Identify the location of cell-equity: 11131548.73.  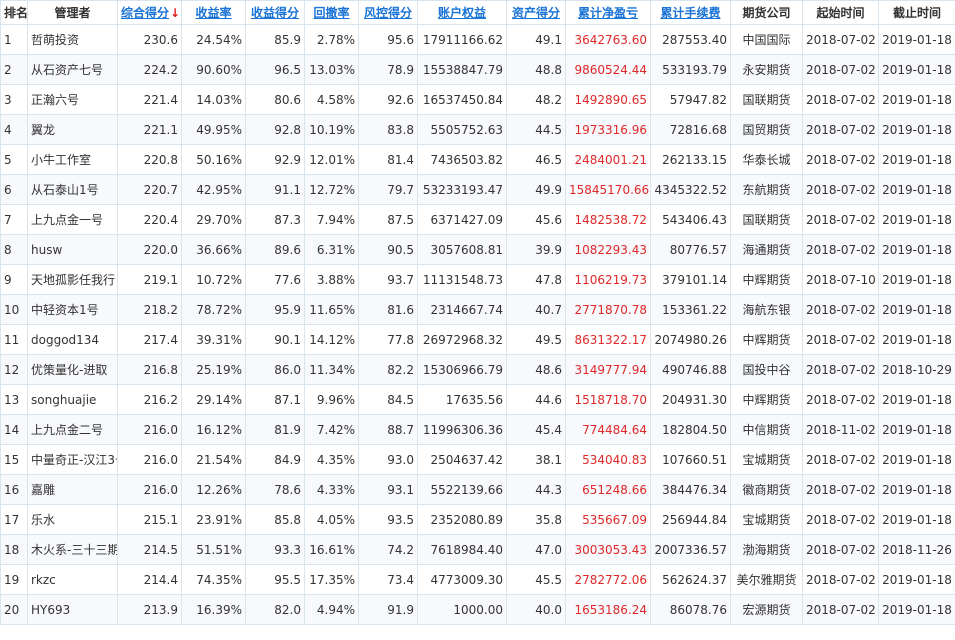
(462, 279).